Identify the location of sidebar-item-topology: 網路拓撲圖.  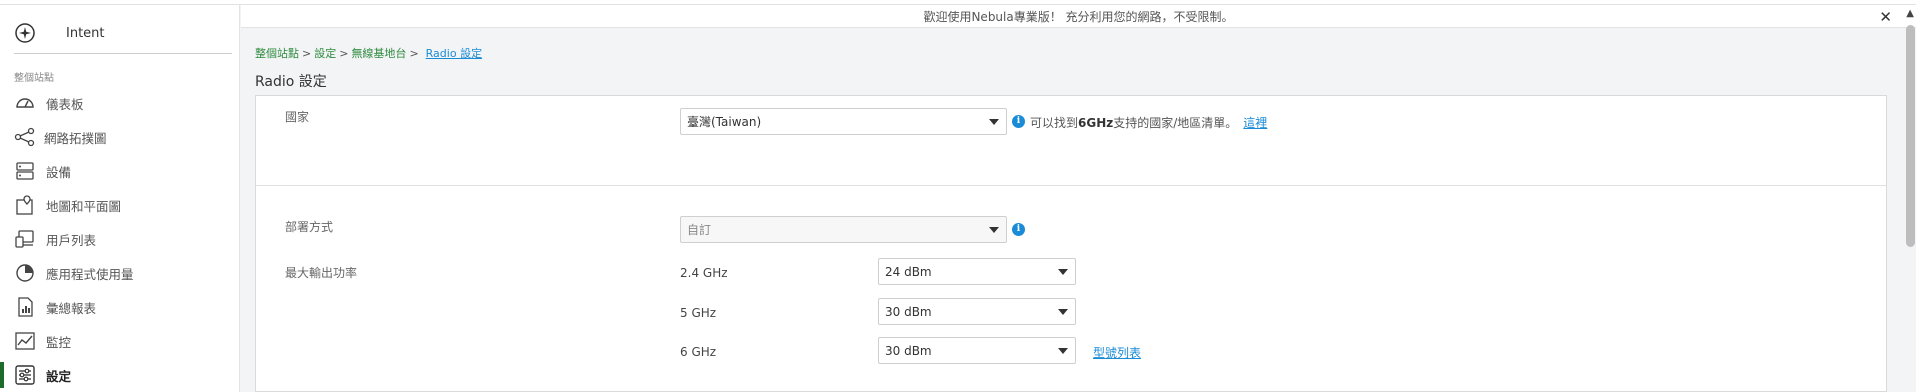
(119, 137).